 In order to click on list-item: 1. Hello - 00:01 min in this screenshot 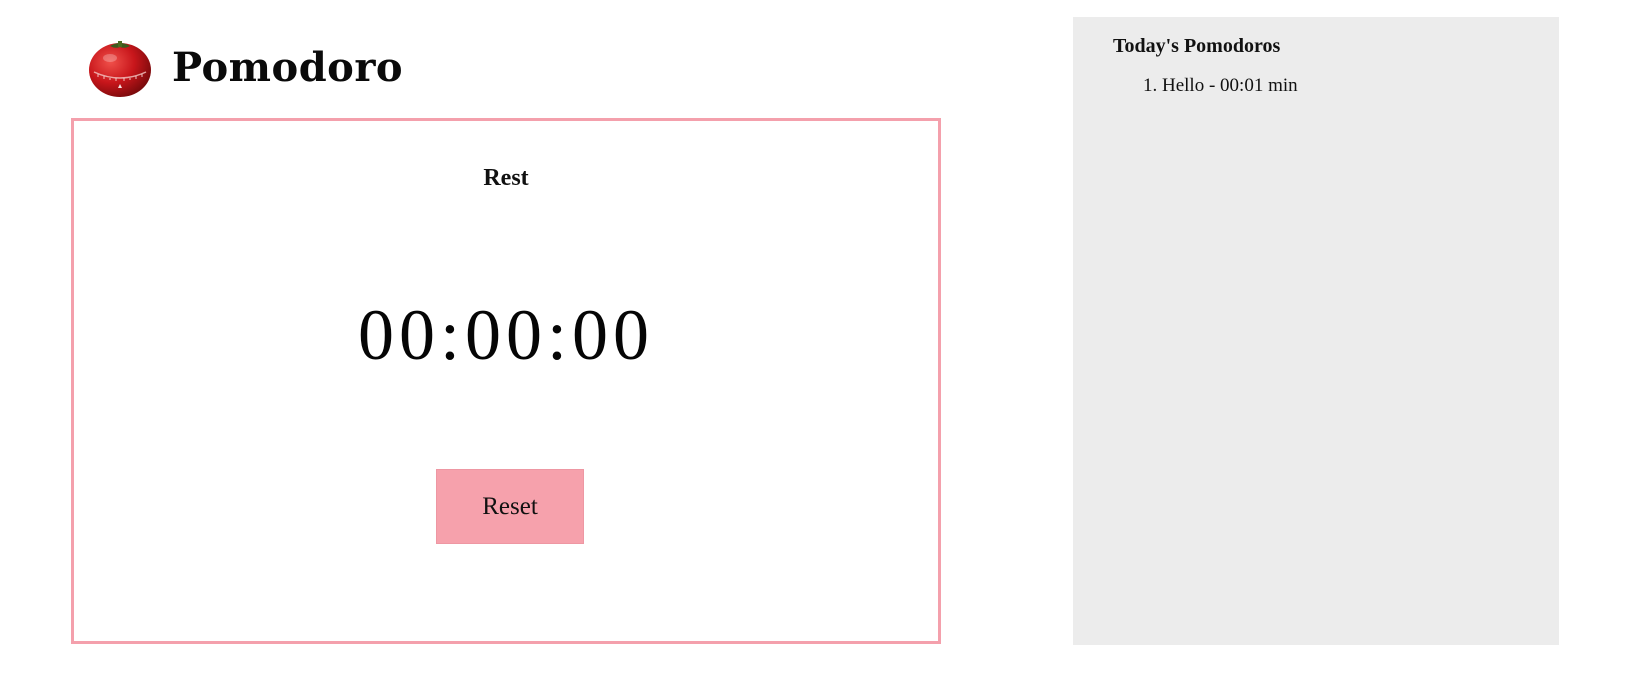, I will do `click(1220, 86)`.